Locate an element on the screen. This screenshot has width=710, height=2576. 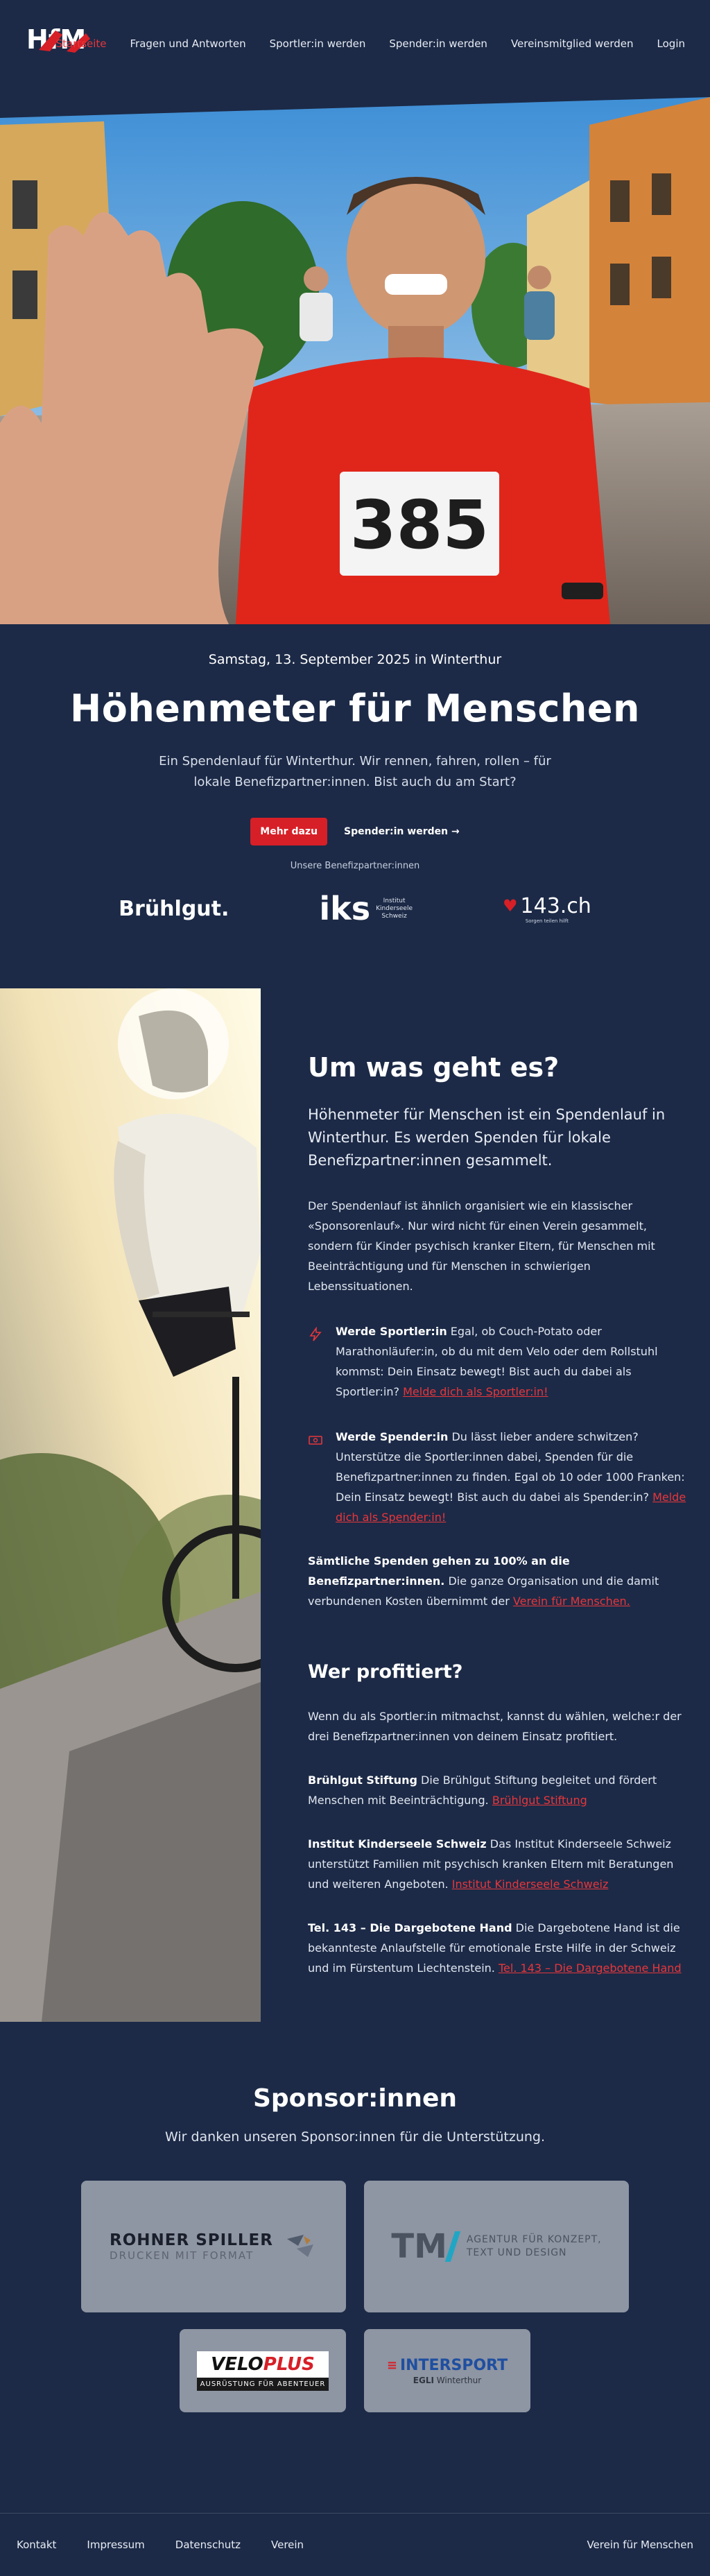
feature-sportler-title: Werde Sportler:in is located at coordinates (392, 1331).